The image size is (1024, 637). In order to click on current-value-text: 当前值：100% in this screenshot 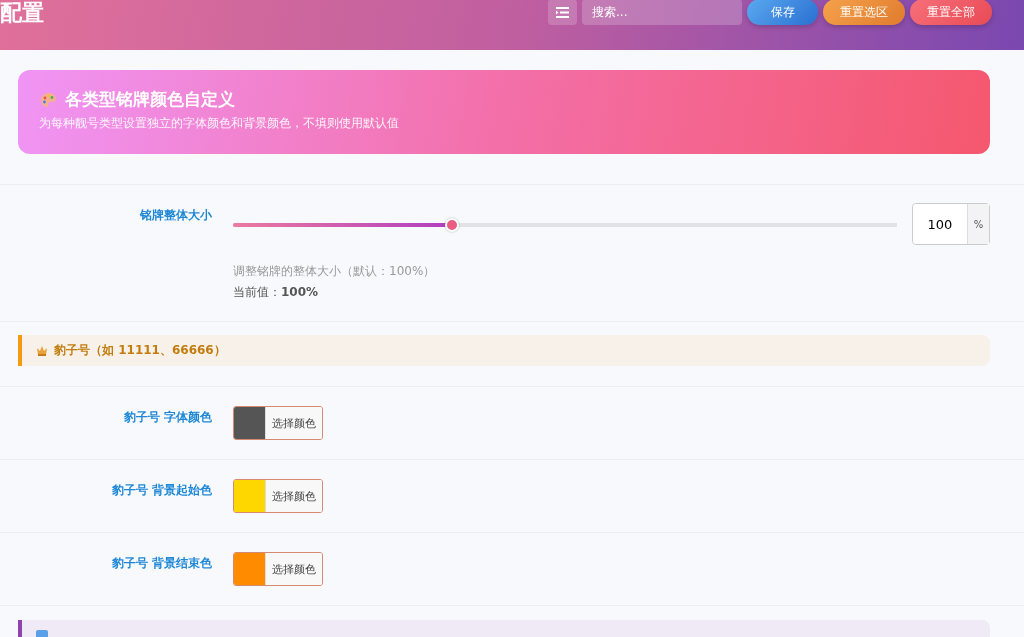, I will do `click(276, 292)`.